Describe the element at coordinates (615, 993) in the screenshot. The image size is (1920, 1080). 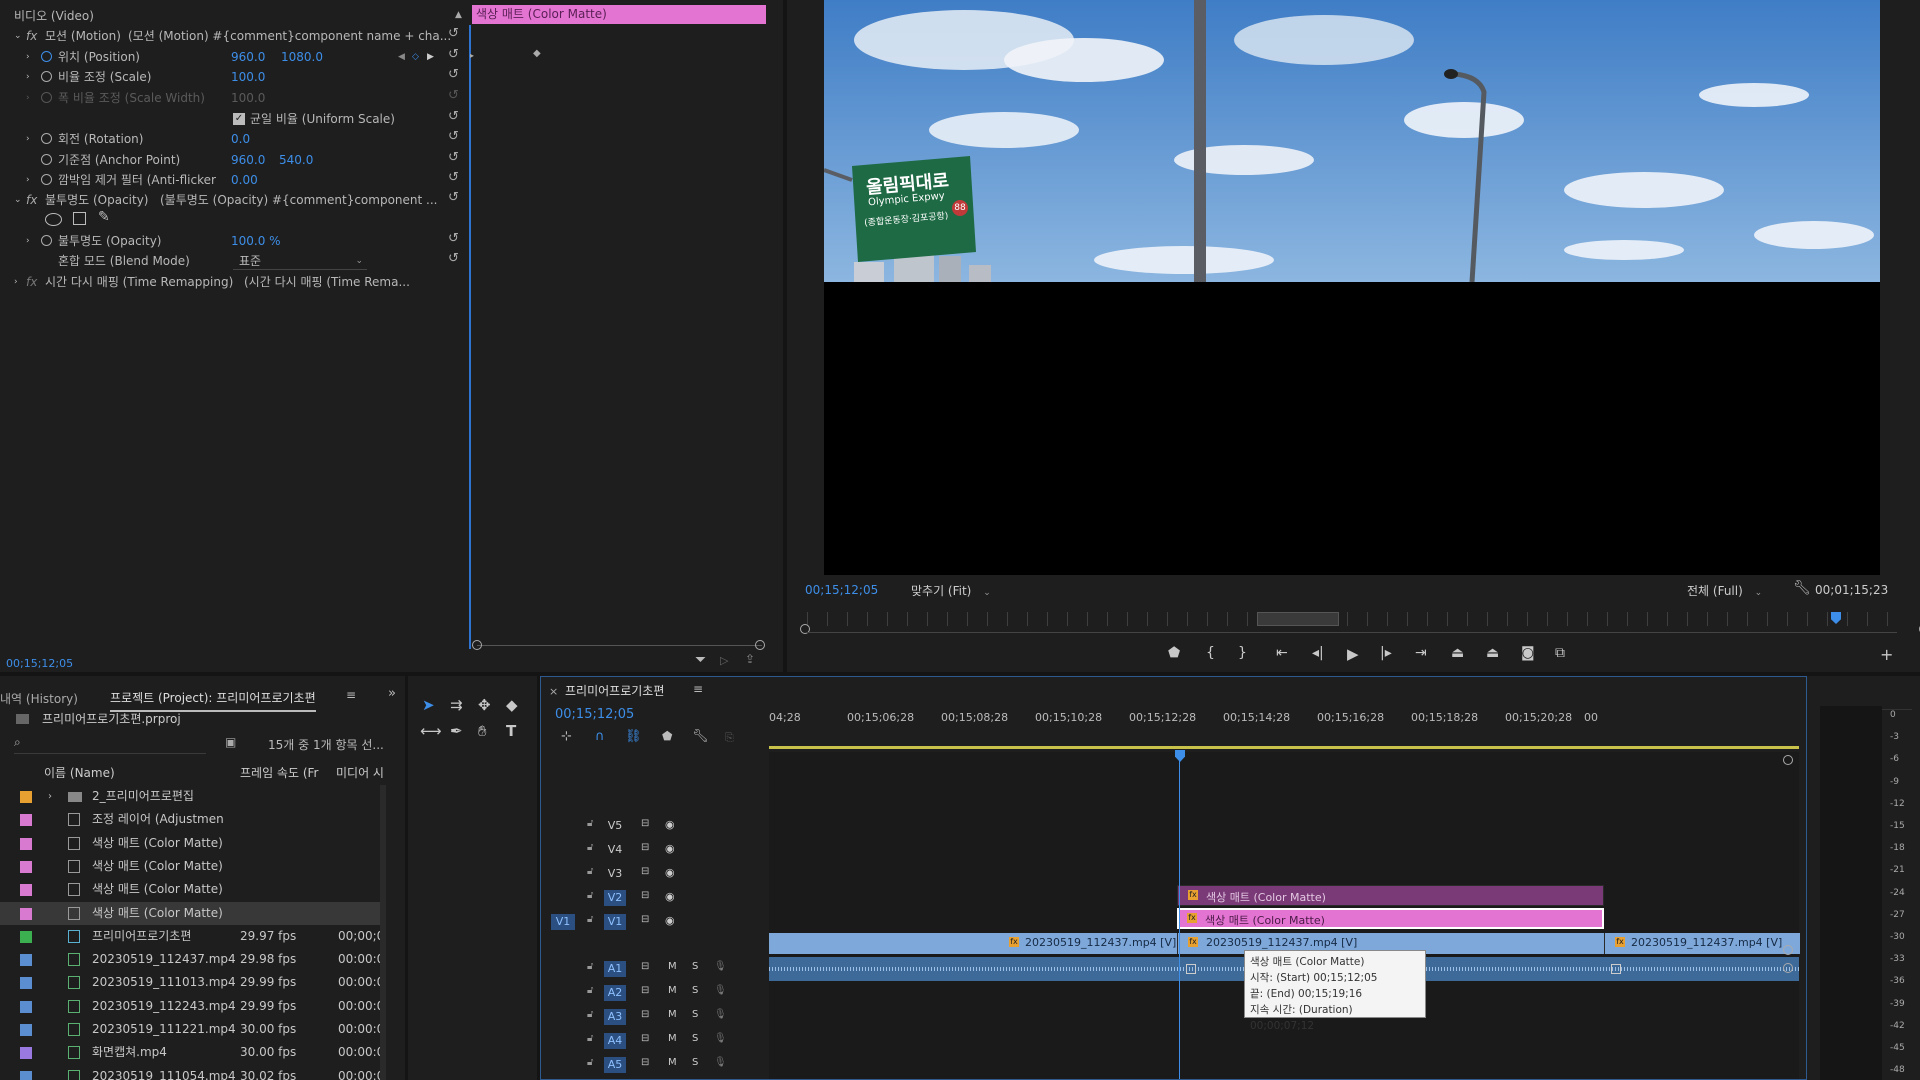
I see `track-target-a2: A2` at that location.